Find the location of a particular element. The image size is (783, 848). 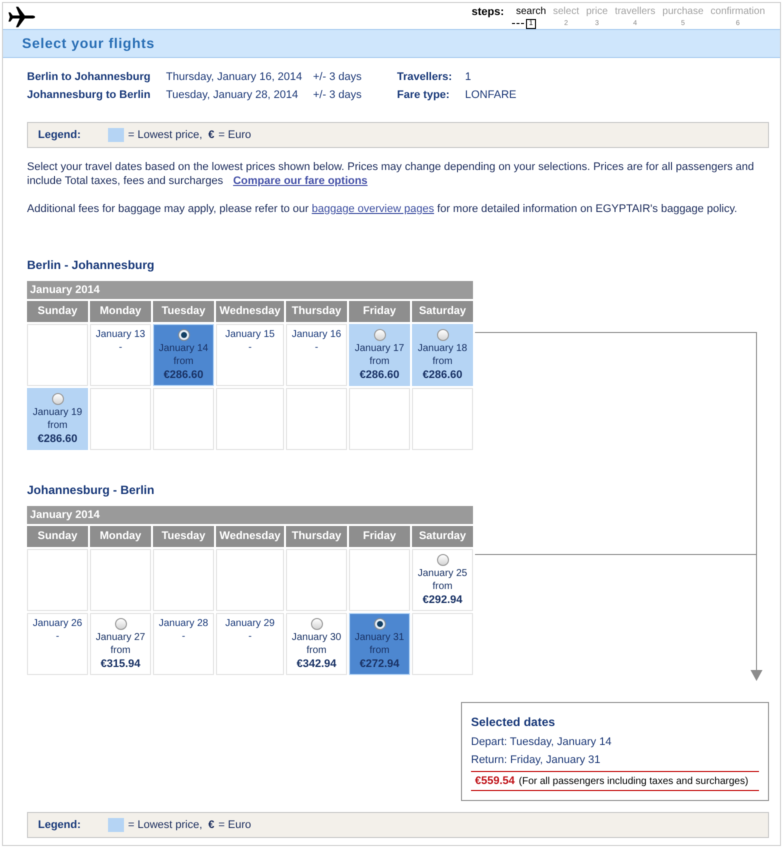

price-label: €272.94 is located at coordinates (380, 664).